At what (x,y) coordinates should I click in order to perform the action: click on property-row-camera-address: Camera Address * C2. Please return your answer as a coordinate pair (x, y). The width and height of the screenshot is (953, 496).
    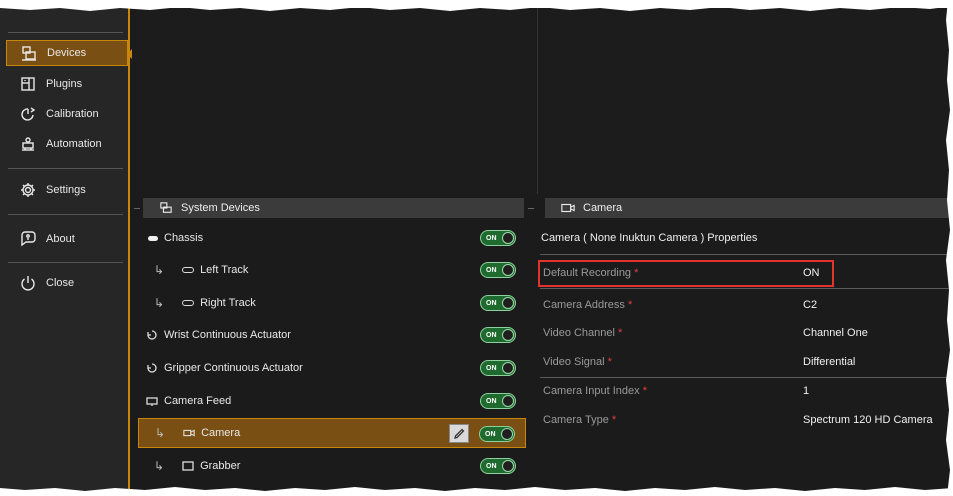
    Looking at the image, I should click on (746, 305).